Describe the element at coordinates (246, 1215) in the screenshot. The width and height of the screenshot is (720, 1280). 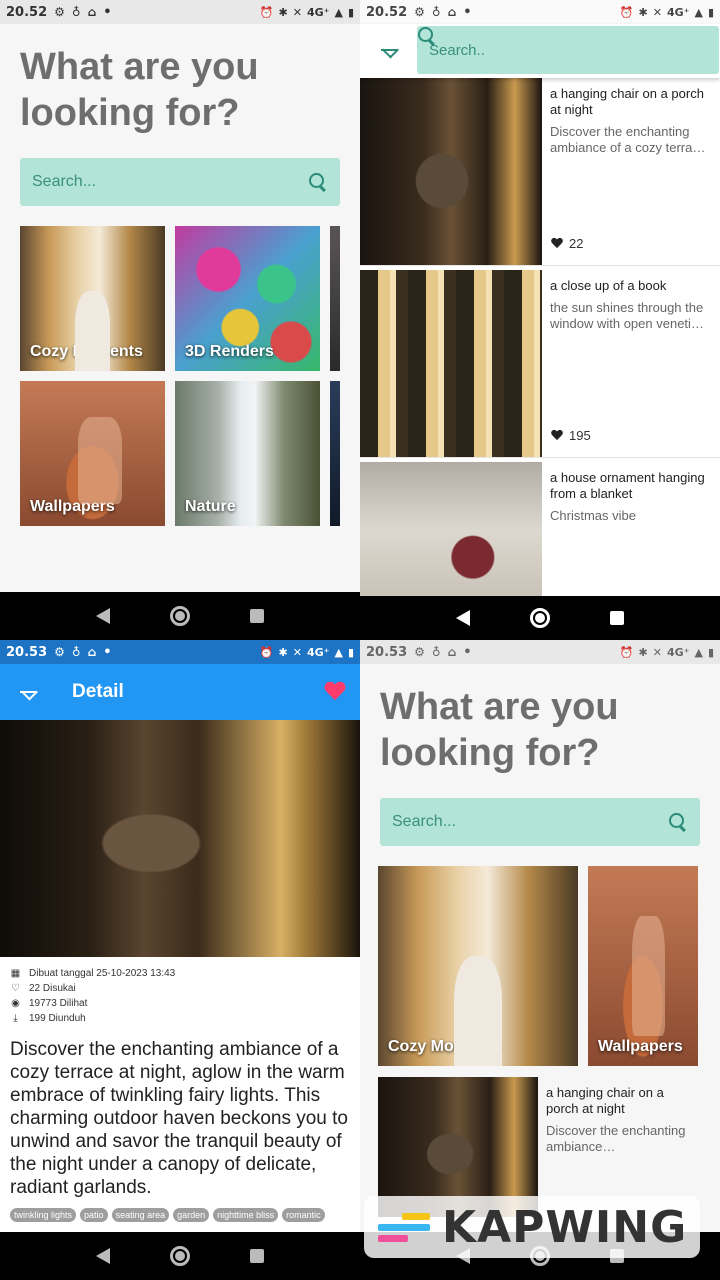
I see `tag-chip: nighttime bliss` at that location.